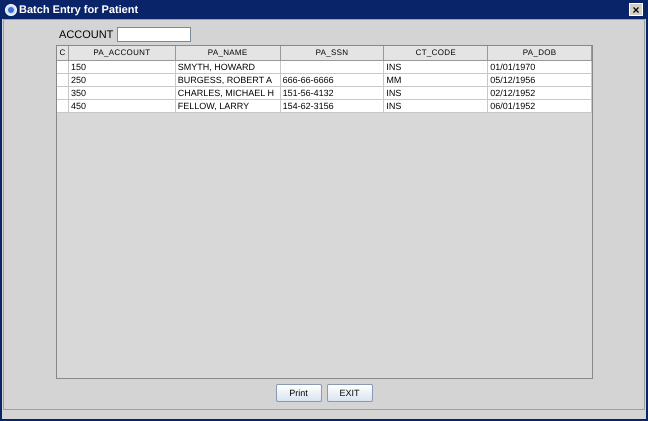 Image resolution: width=648 pixels, height=421 pixels. I want to click on table-cell: 150, so click(122, 67).